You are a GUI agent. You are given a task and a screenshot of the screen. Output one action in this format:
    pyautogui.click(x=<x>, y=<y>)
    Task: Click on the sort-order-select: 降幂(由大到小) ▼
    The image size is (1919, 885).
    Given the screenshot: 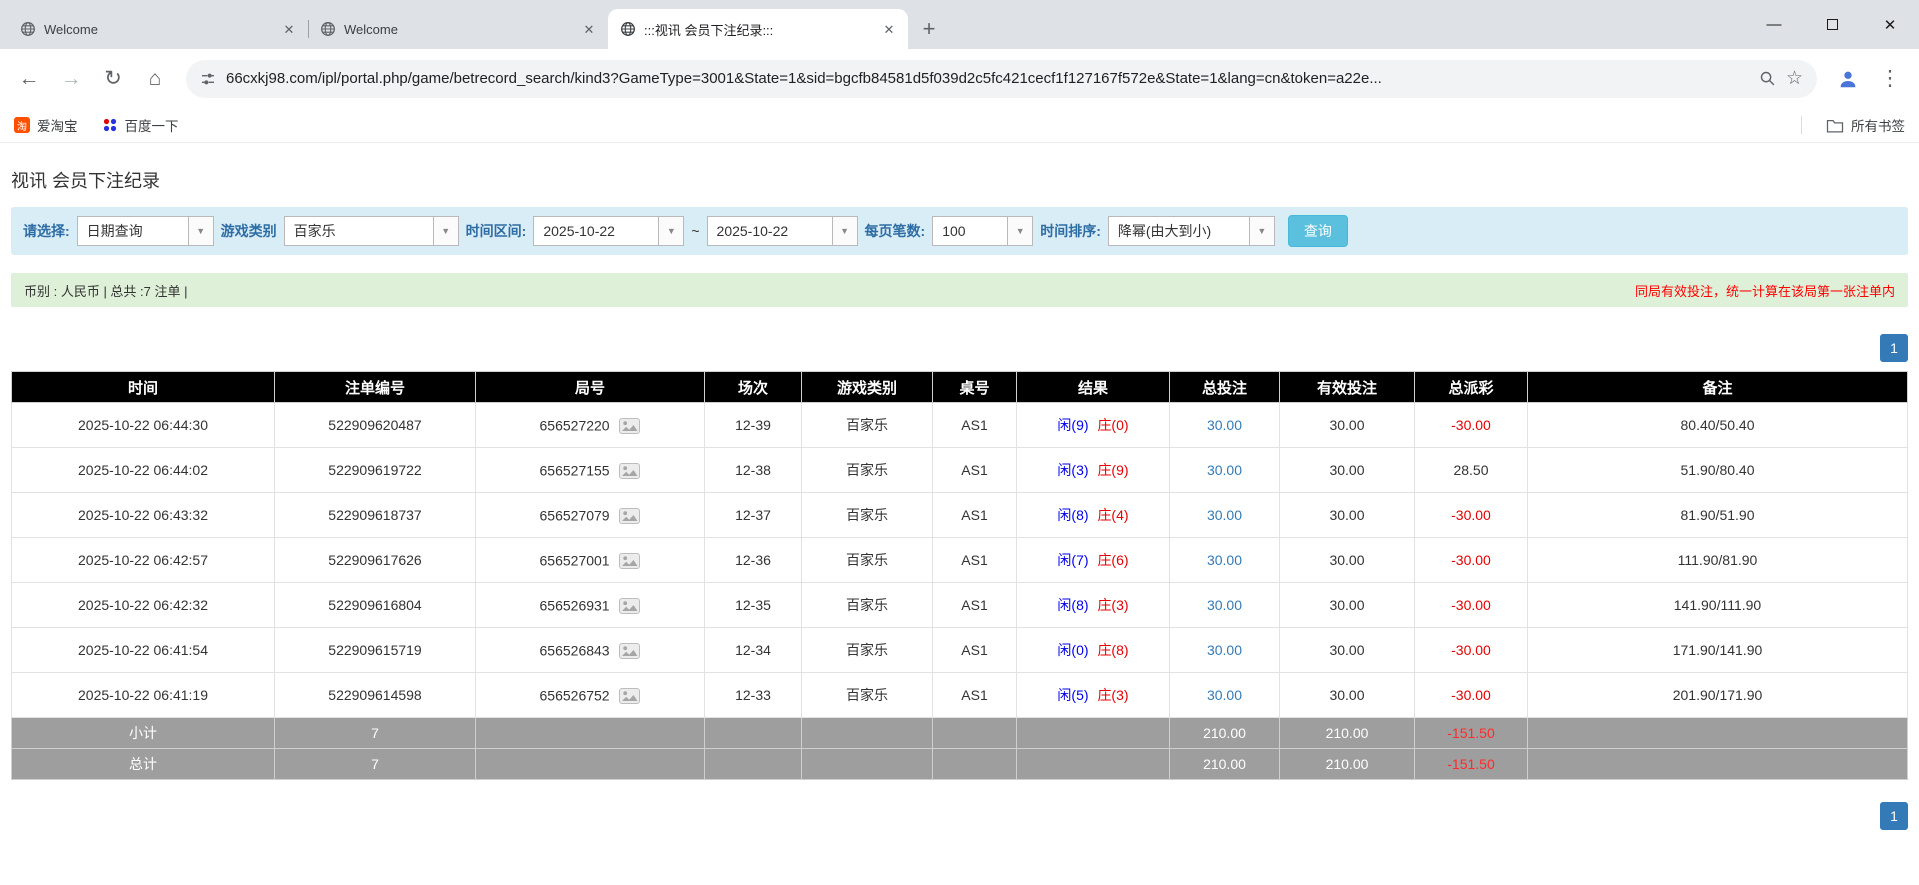 What is the action you would take?
    pyautogui.click(x=1191, y=231)
    